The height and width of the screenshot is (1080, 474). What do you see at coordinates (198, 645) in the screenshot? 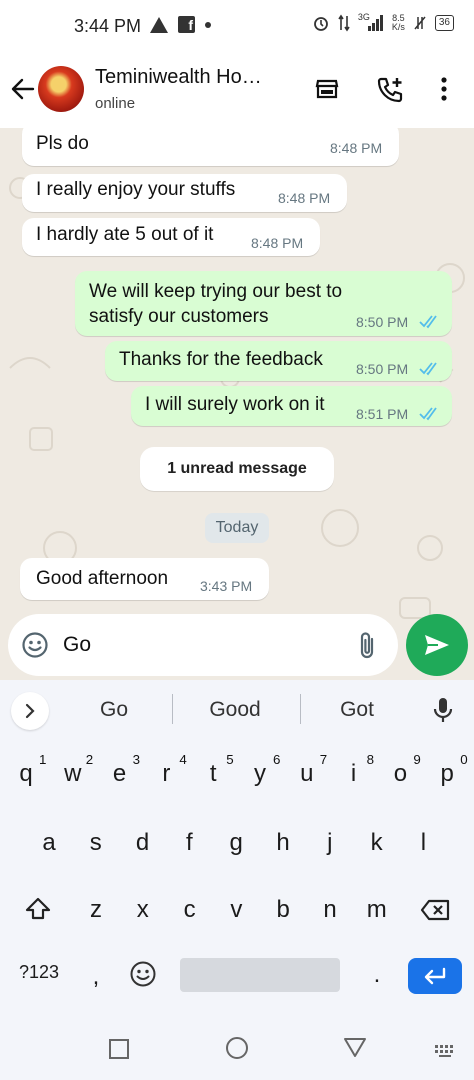
I see `message-input` at bounding box center [198, 645].